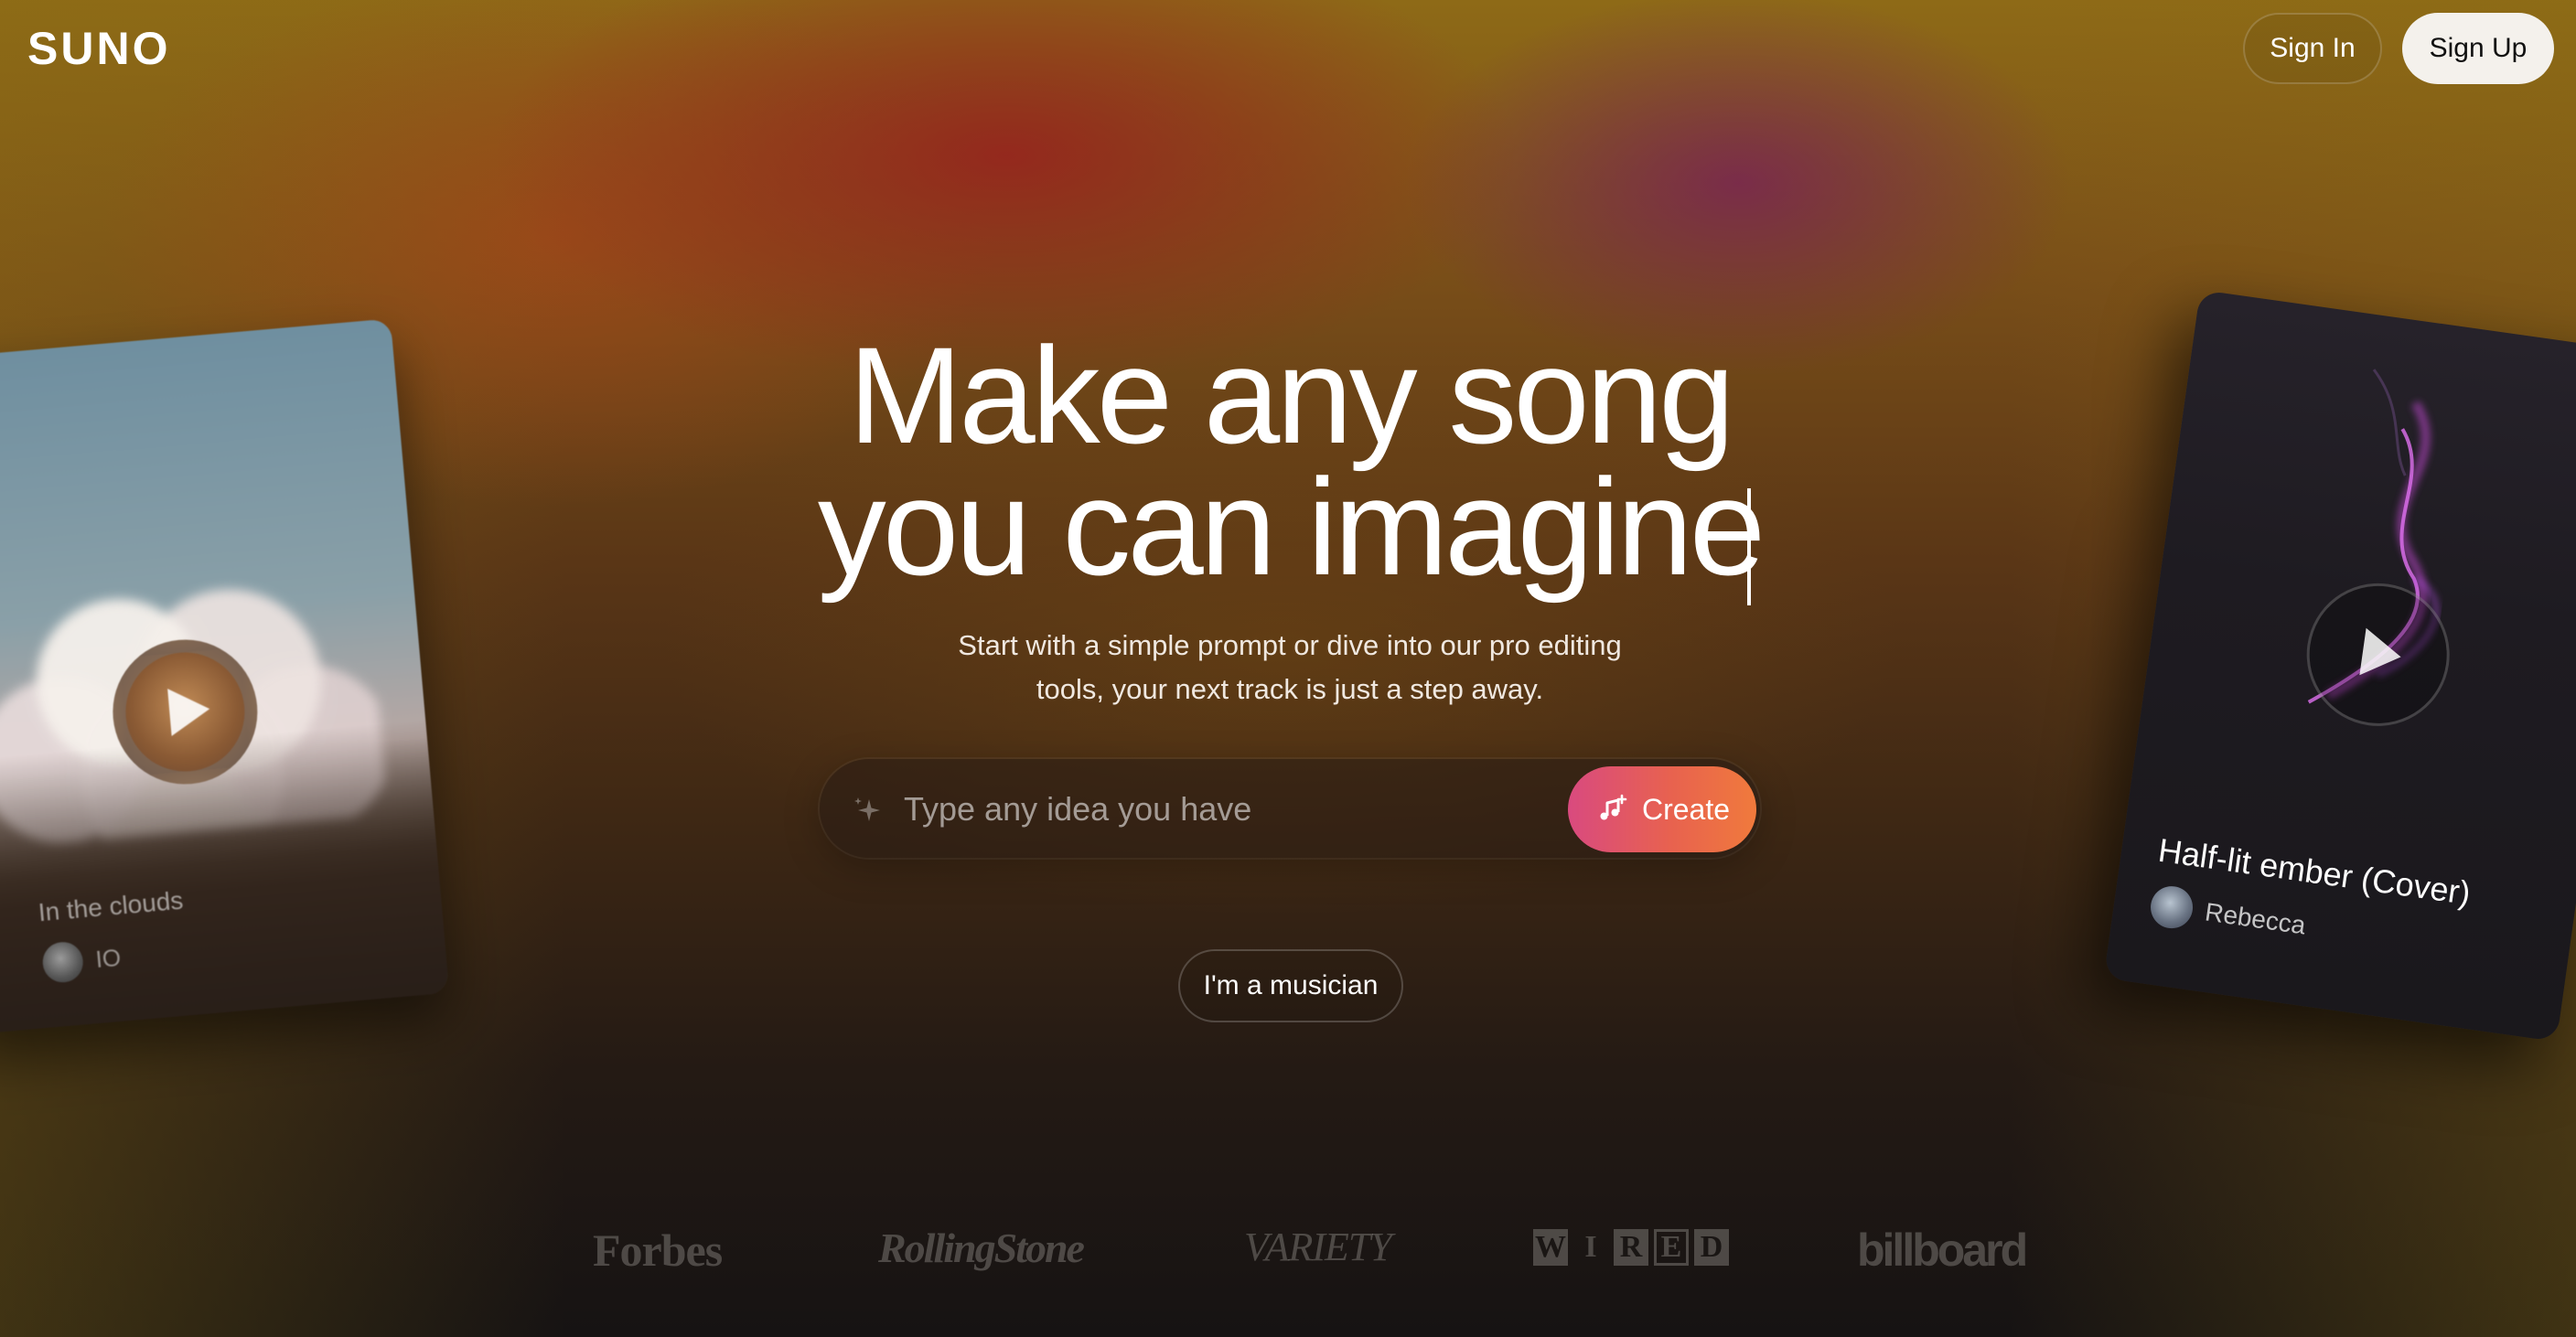 The width and height of the screenshot is (2576, 1337). I want to click on hero-title: Make any song you can imagine, so click(1290, 461).